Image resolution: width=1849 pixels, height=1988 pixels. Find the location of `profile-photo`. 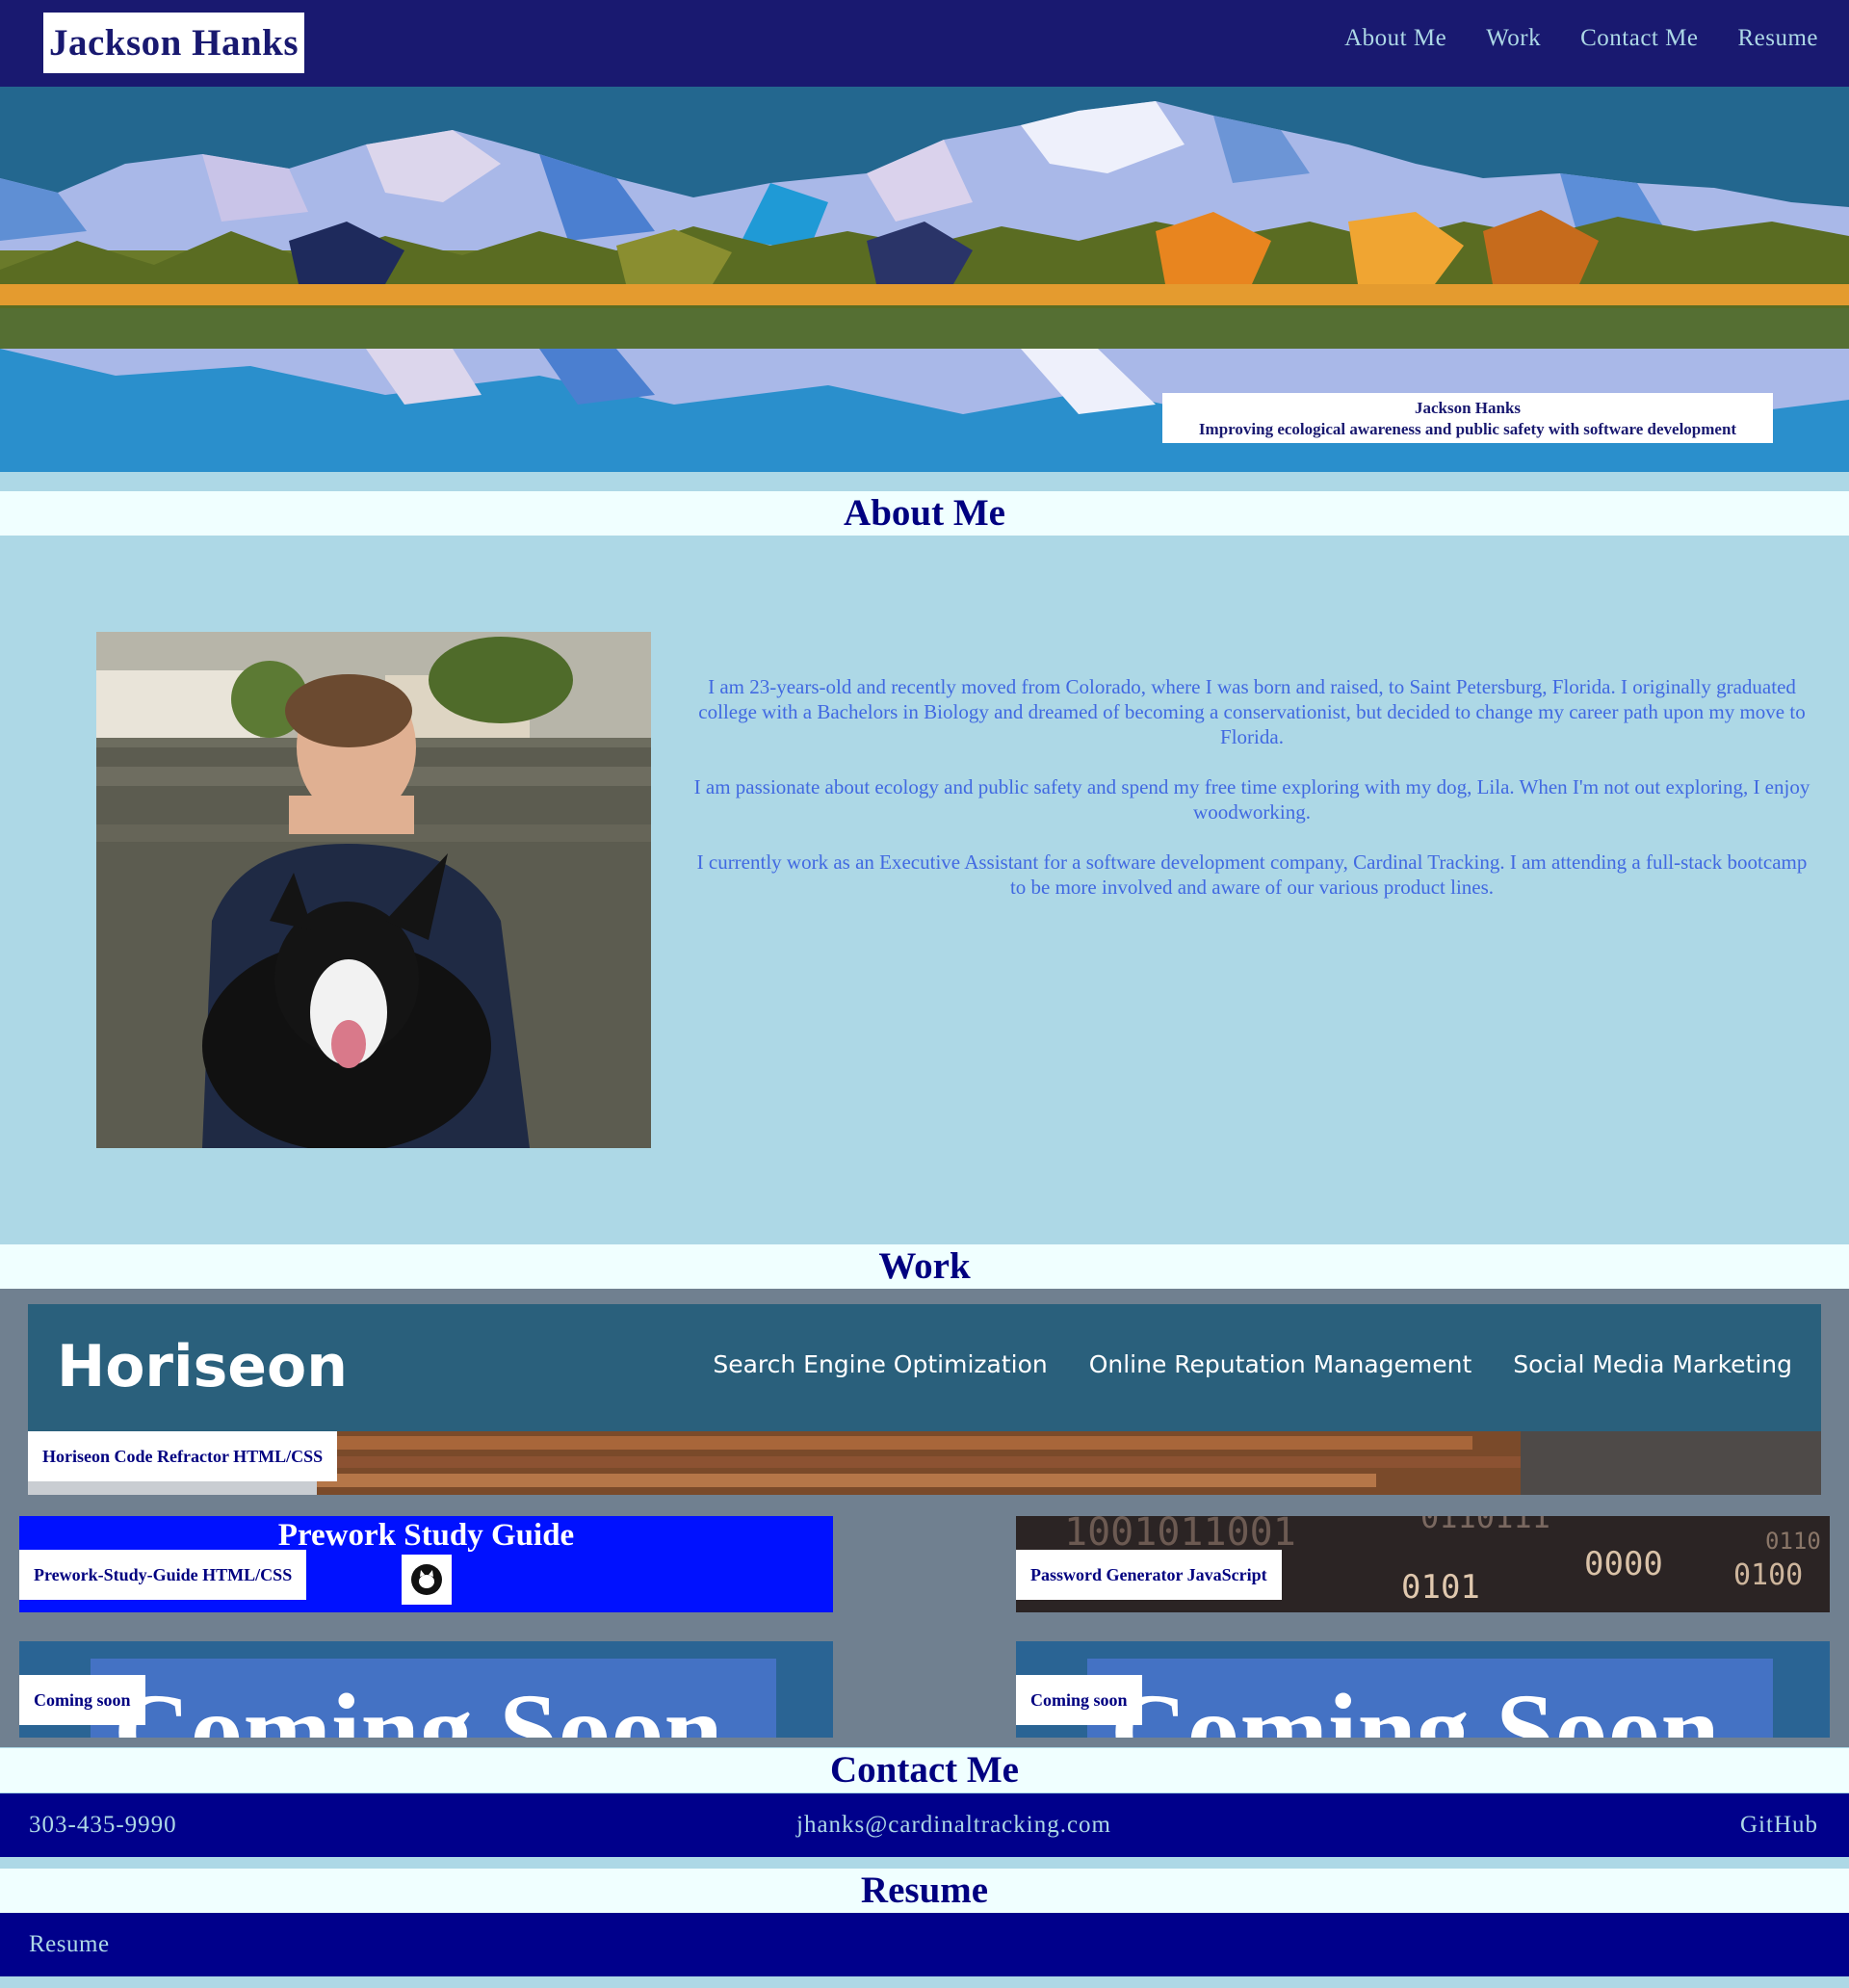

profile-photo is located at coordinates (373, 890).